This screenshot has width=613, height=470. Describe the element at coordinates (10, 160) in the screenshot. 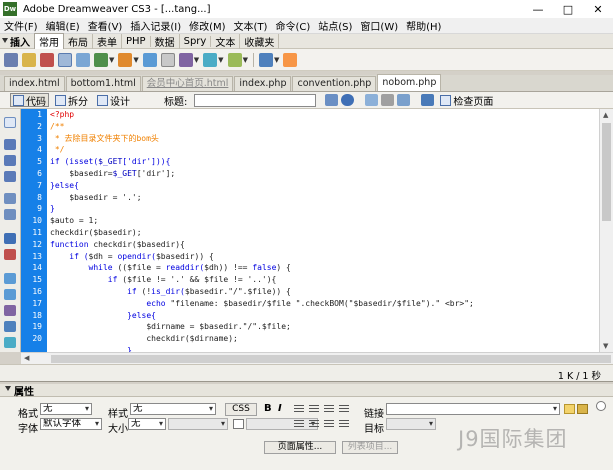

I see `collapse-selection-icon` at that location.